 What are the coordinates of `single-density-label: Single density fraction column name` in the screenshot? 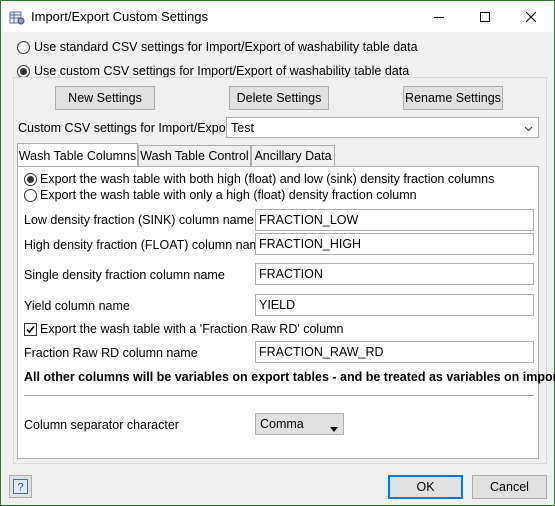 It's located at (124, 275).